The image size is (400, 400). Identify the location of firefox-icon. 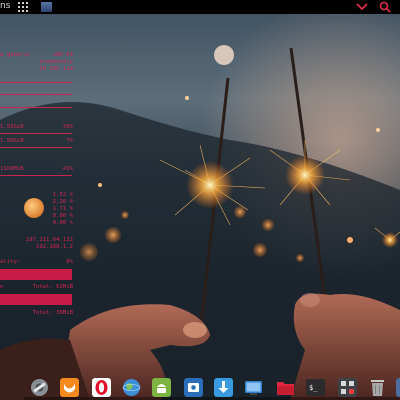
(69, 387).